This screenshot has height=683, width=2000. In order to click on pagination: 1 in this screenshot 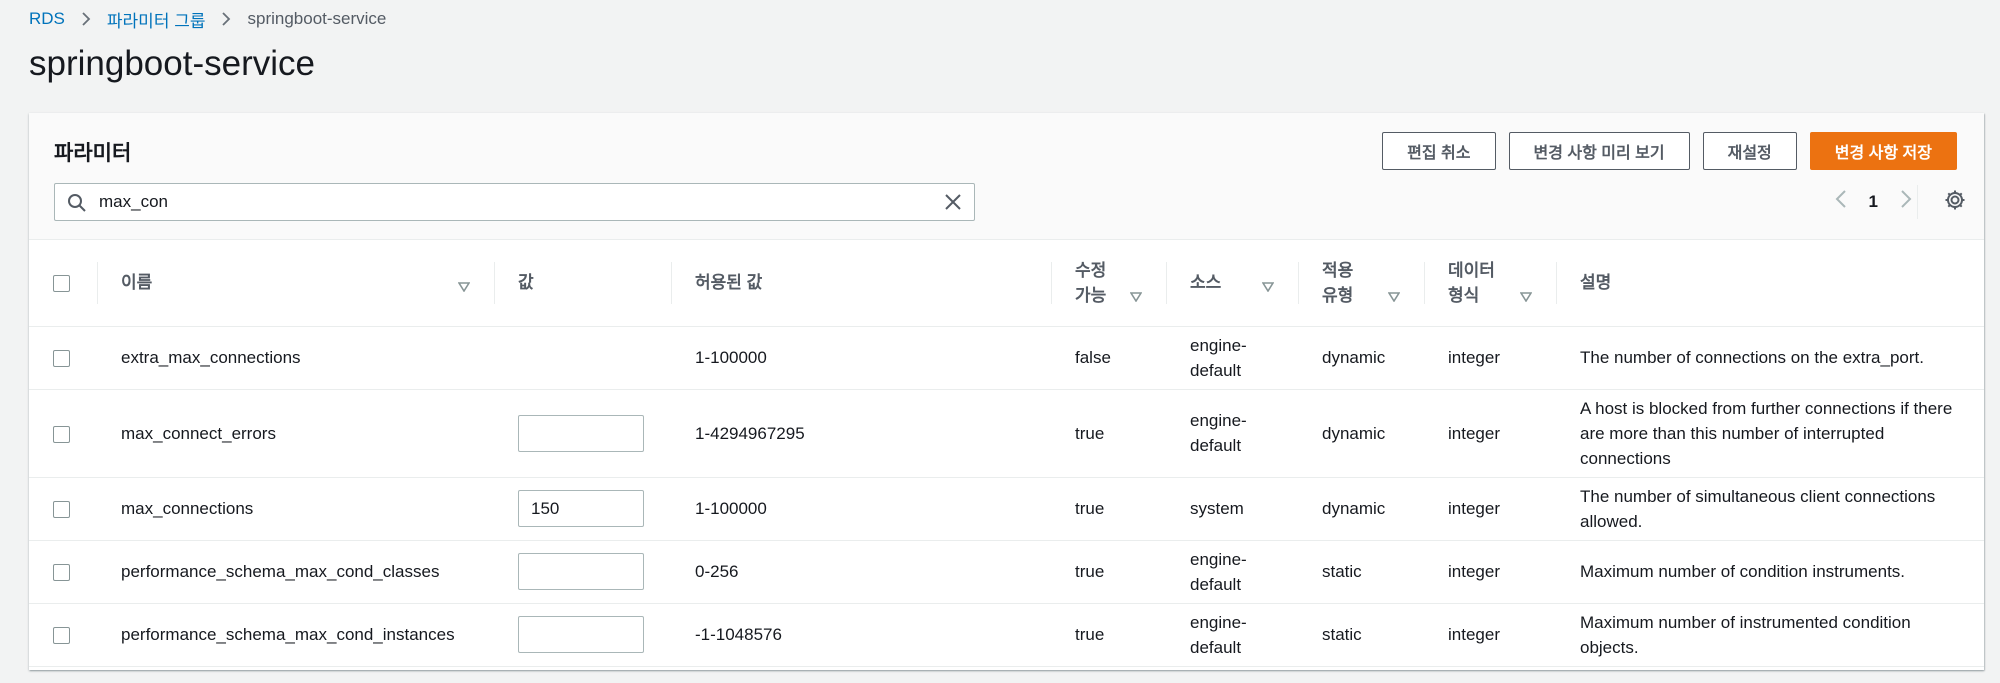, I will do `click(1873, 201)`.